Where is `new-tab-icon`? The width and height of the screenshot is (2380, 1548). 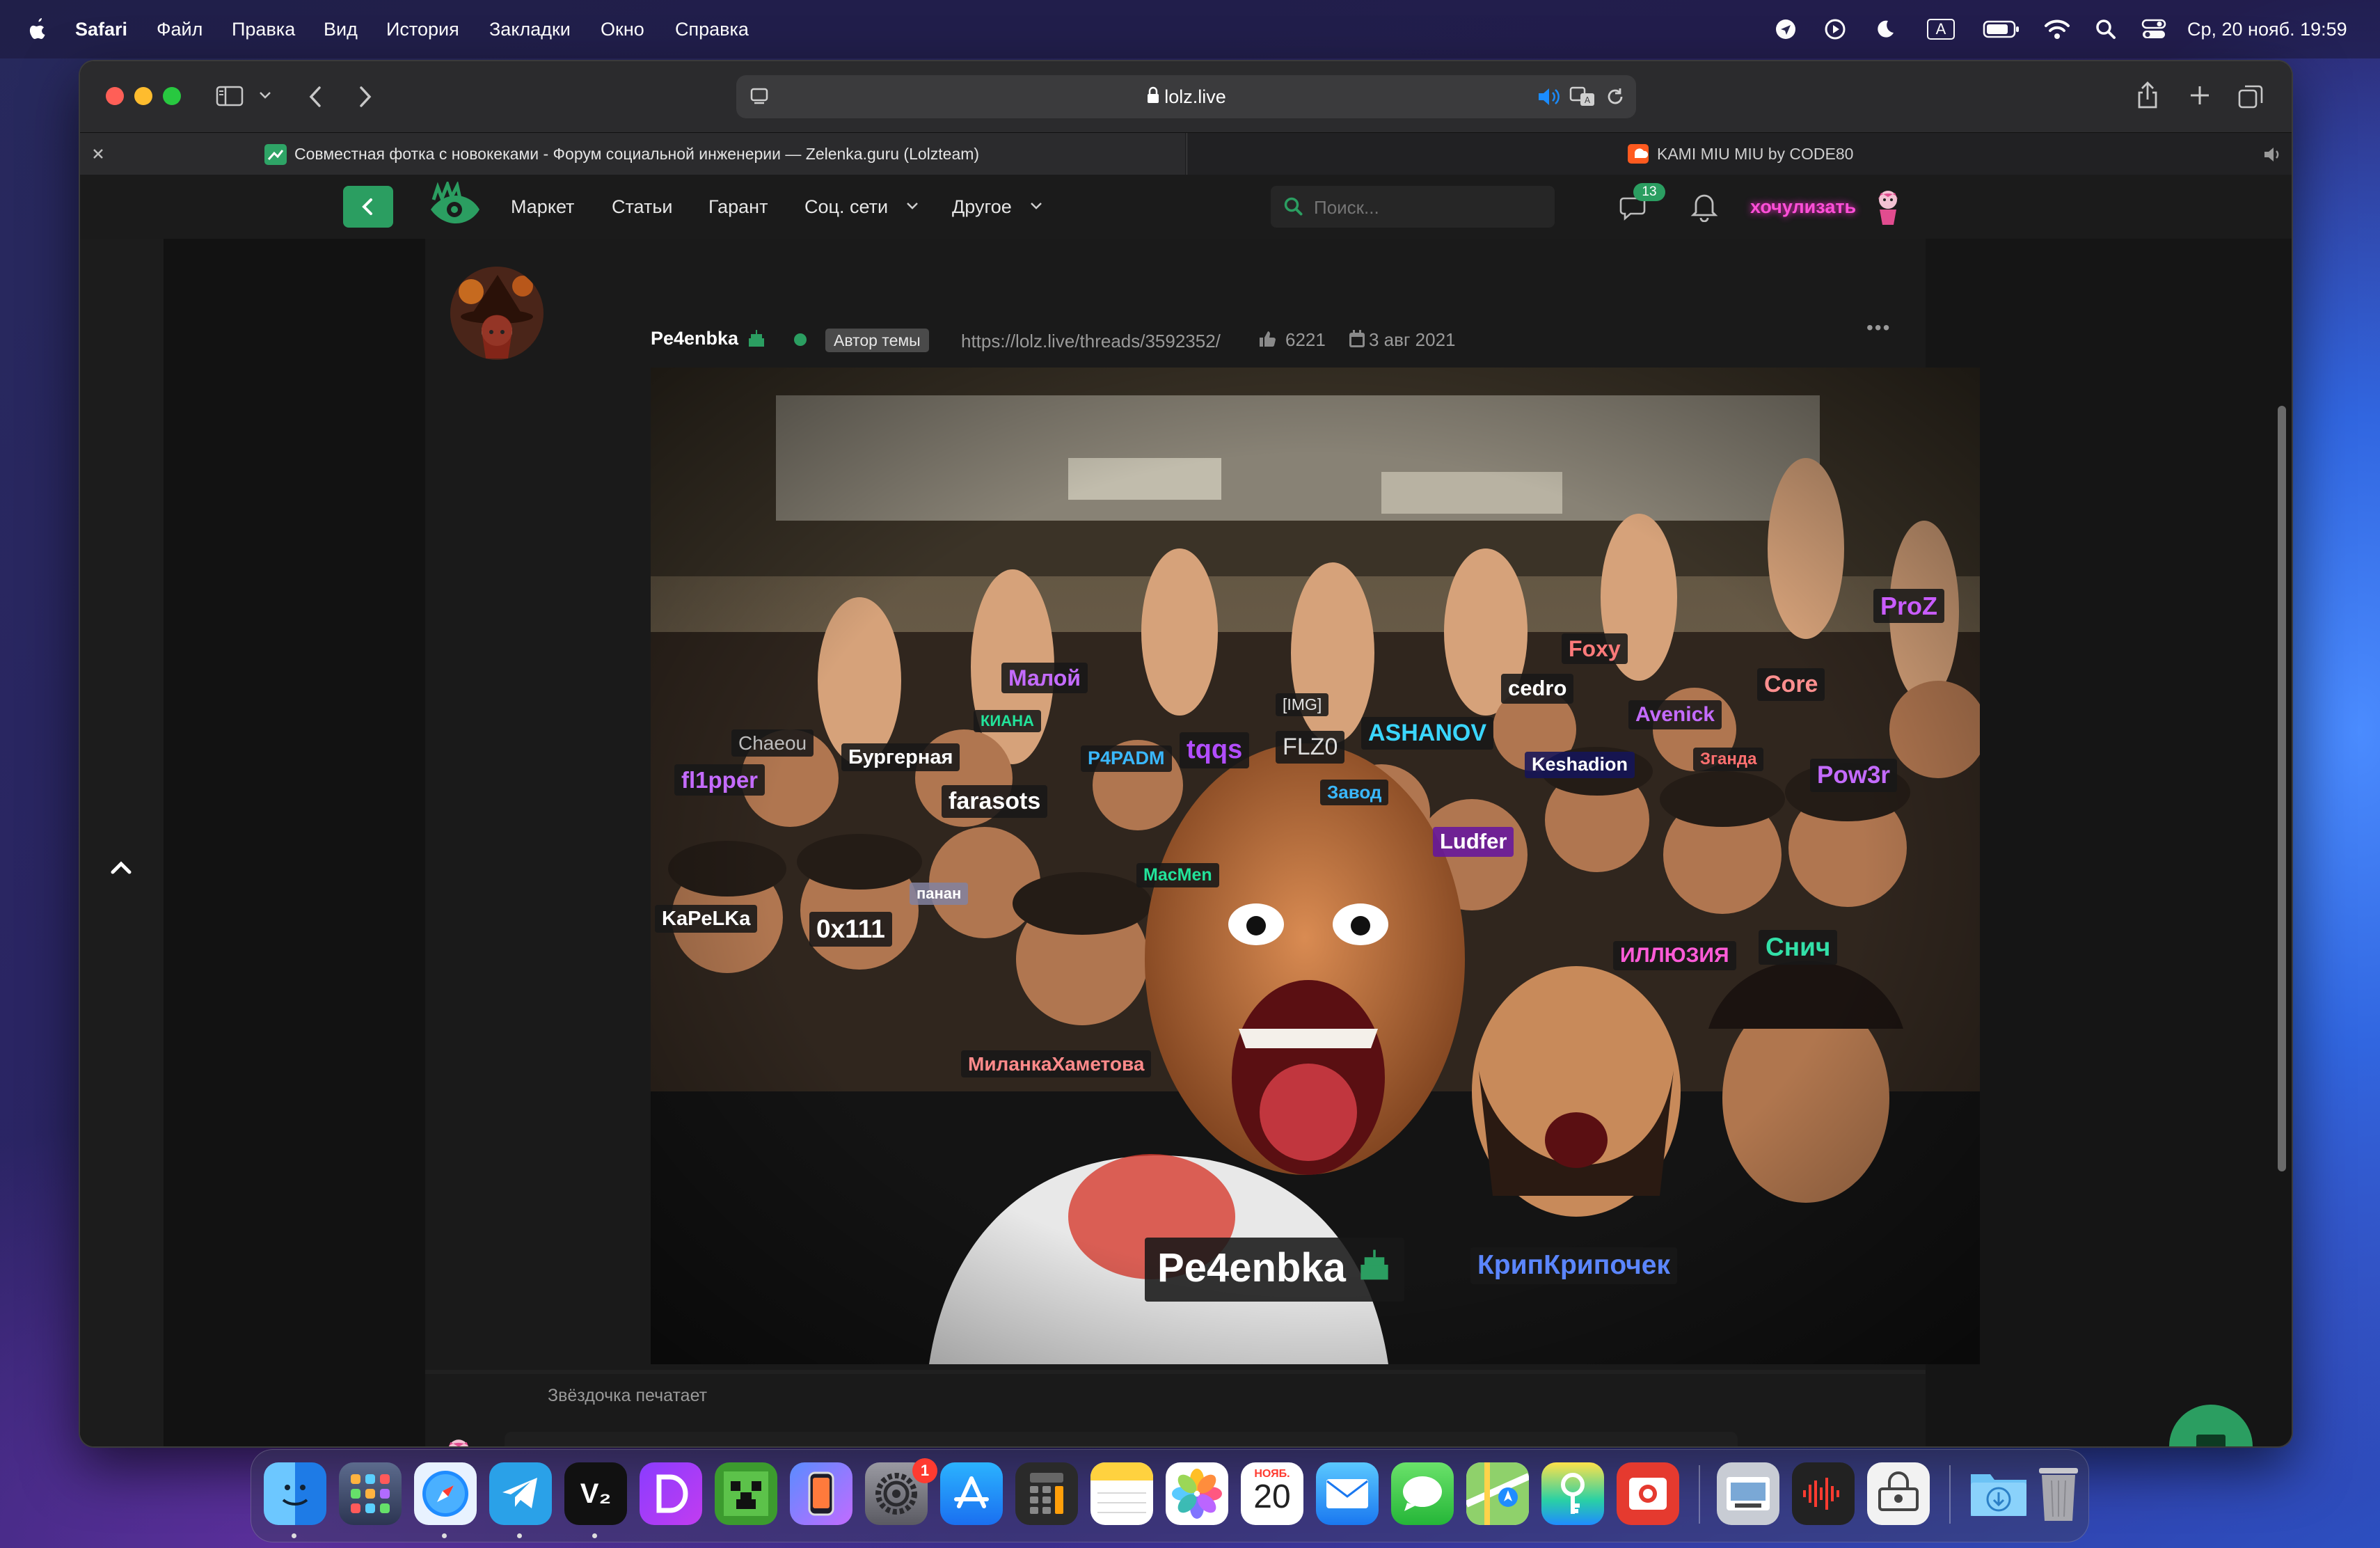
new-tab-icon is located at coordinates (2200, 97).